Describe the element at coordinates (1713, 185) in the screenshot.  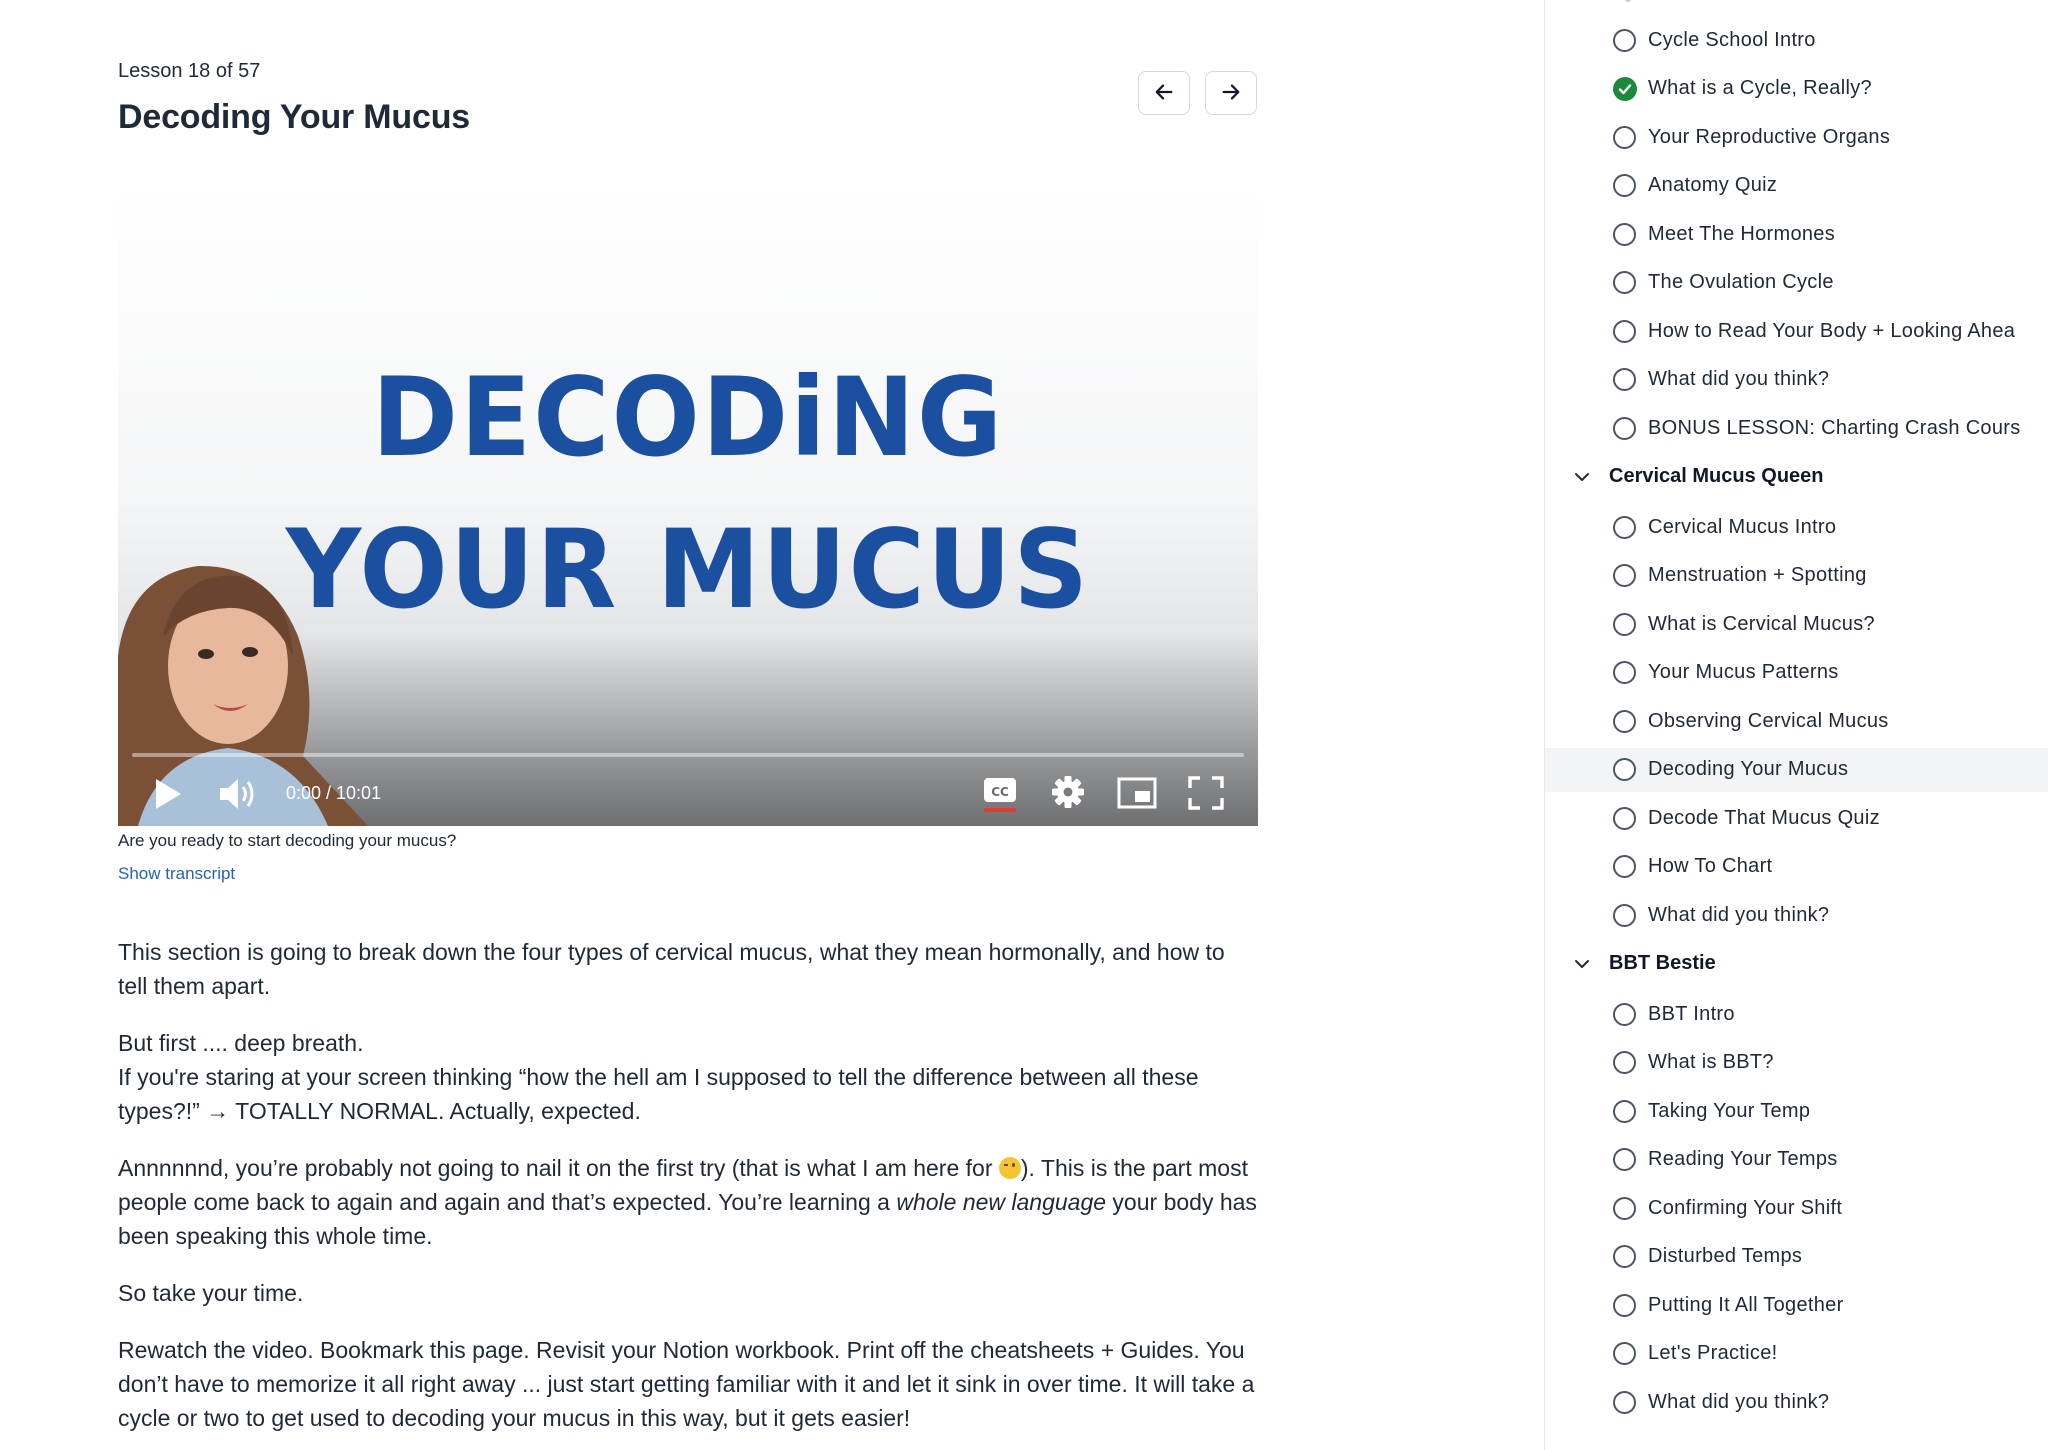
I see `lesson-item-label: Anatomy Quiz` at that location.